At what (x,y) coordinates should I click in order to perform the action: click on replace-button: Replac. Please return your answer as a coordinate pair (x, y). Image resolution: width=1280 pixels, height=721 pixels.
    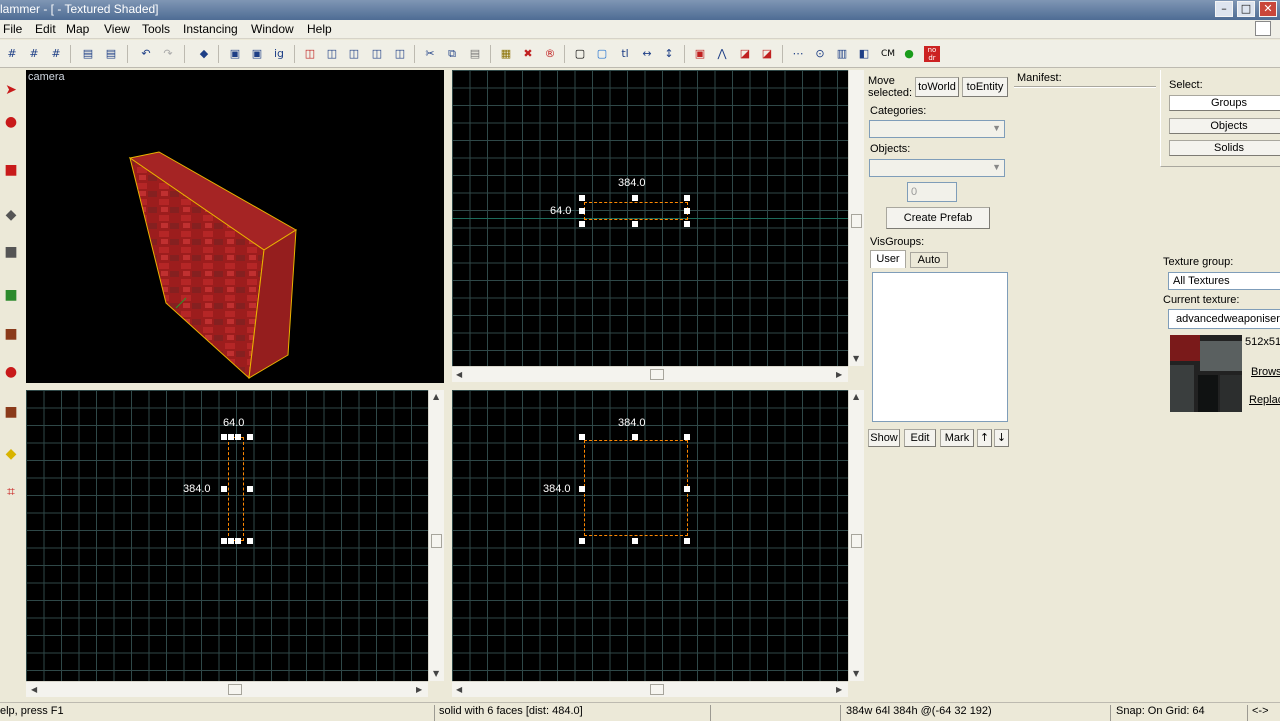
    Looking at the image, I should click on (1264, 400).